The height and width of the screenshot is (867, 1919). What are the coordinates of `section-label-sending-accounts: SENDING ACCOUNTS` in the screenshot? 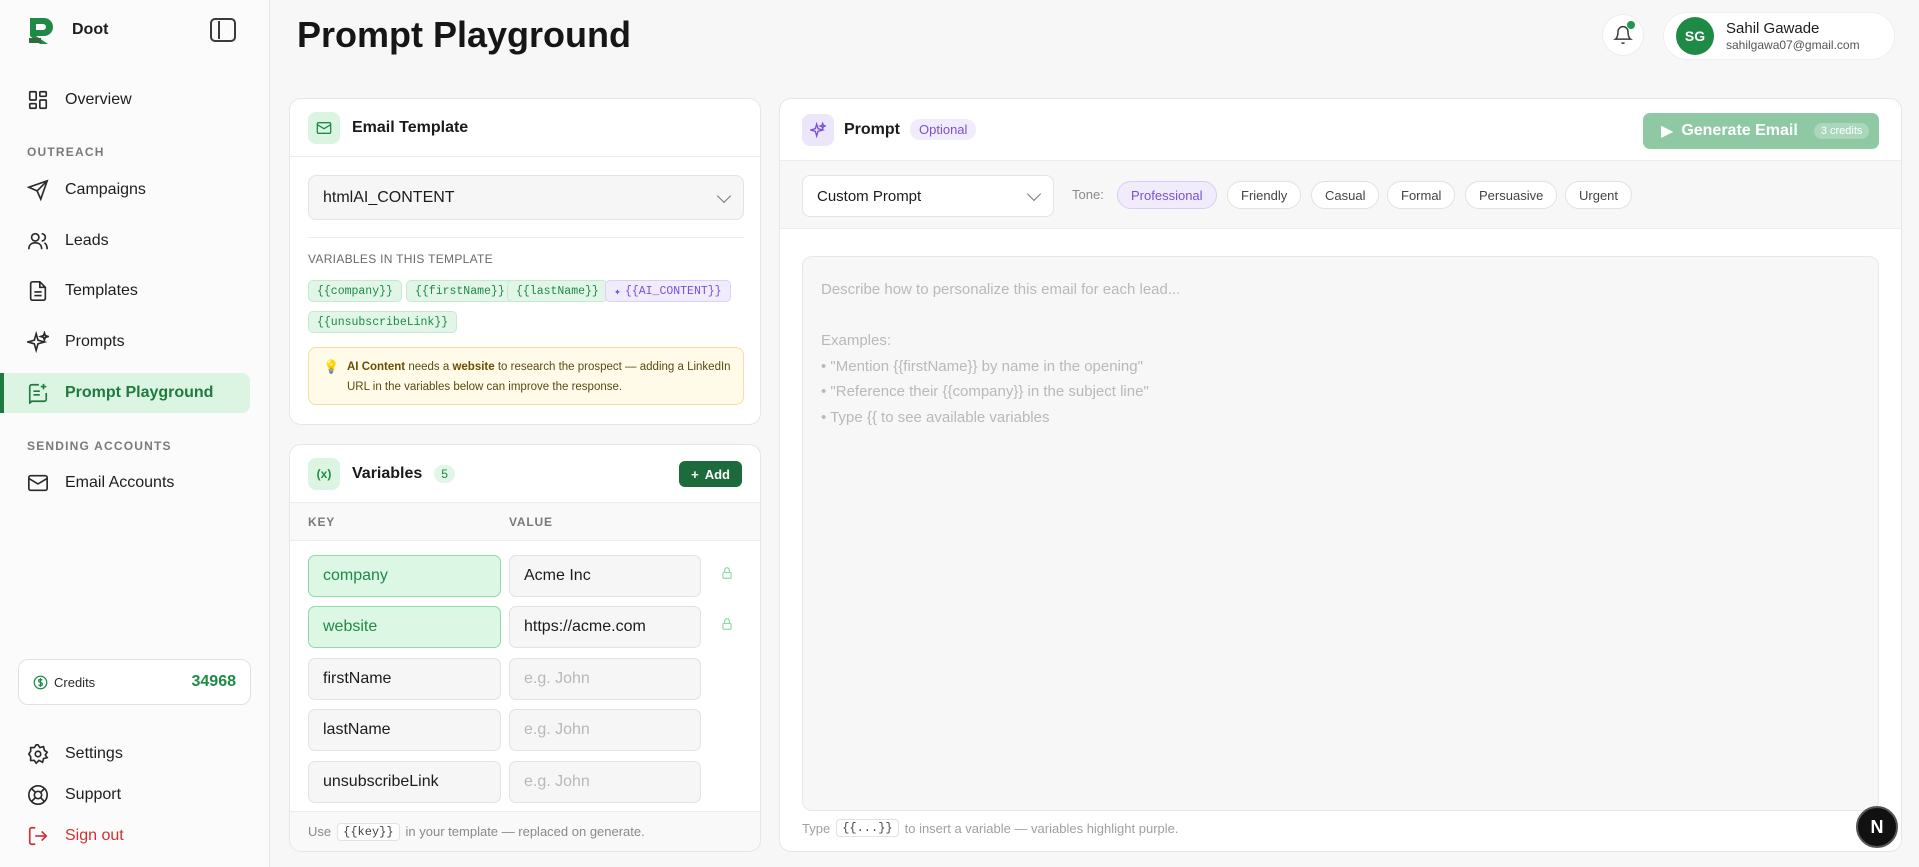 It's located at (99, 446).